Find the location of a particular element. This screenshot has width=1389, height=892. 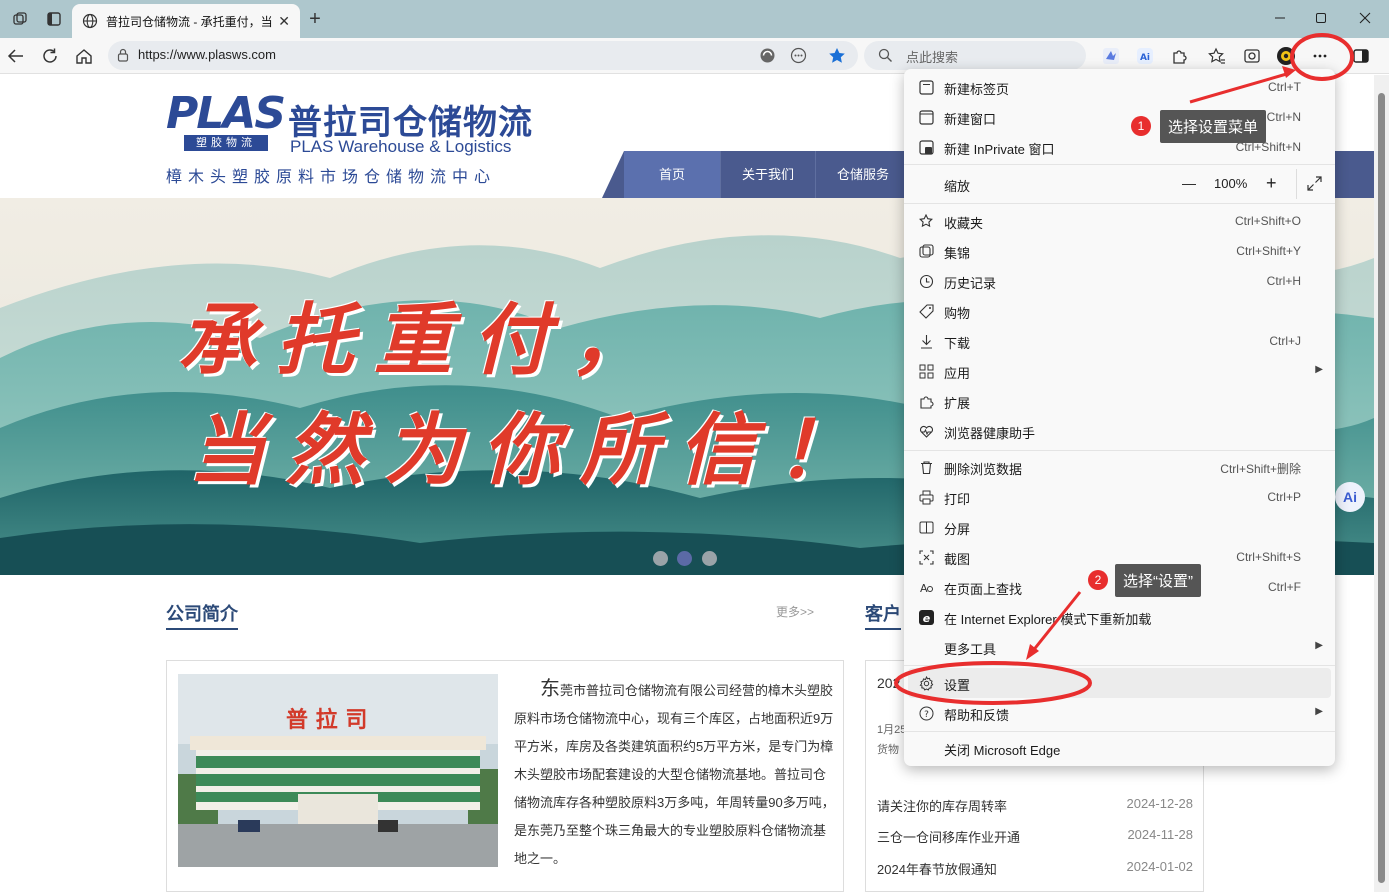

split-screen-icon is located at coordinates (926, 527).